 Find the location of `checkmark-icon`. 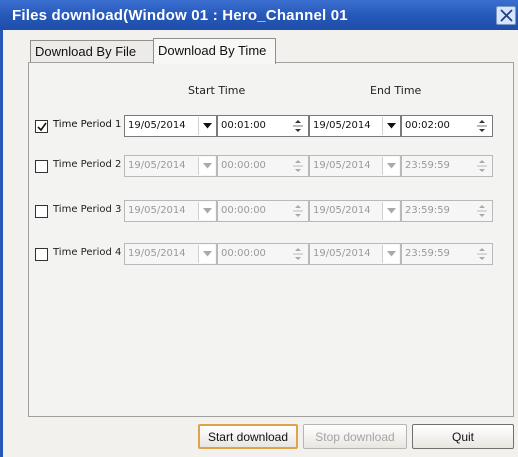

checkmark-icon is located at coordinates (42, 127).